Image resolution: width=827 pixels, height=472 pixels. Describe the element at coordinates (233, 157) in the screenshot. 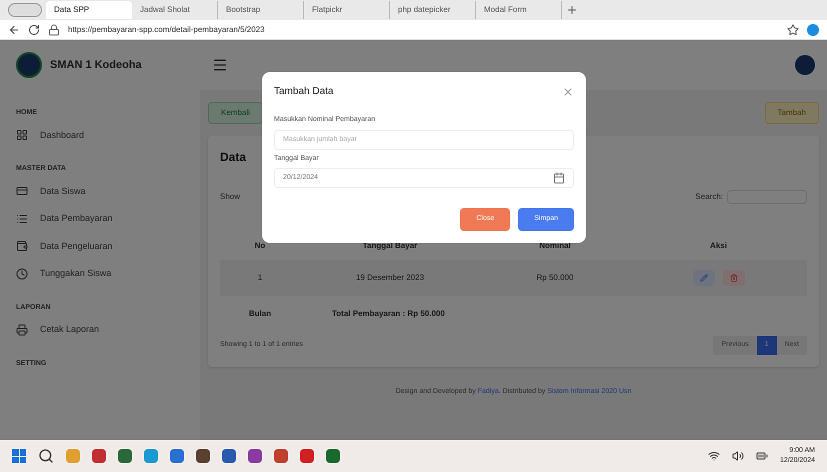

I see `card-title: Data` at that location.